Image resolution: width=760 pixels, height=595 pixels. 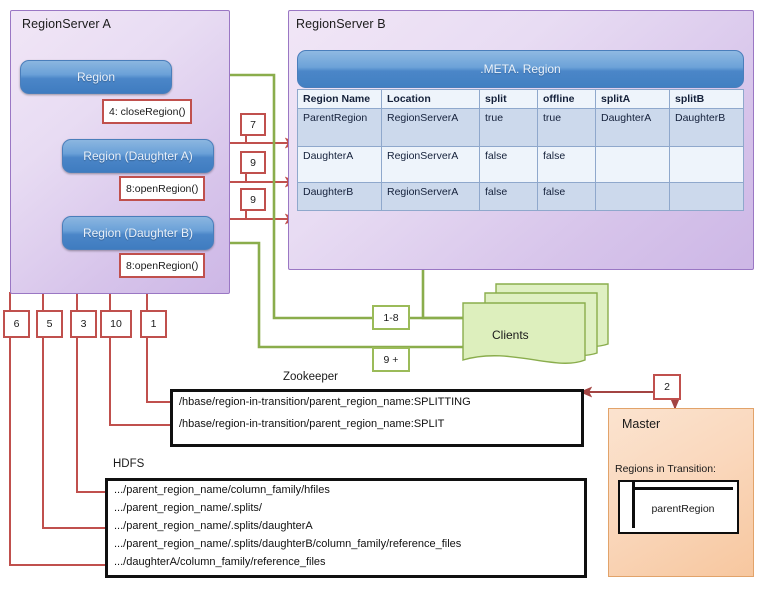 I want to click on step-chip-9-plus-label: 9 +, so click(x=391, y=359).